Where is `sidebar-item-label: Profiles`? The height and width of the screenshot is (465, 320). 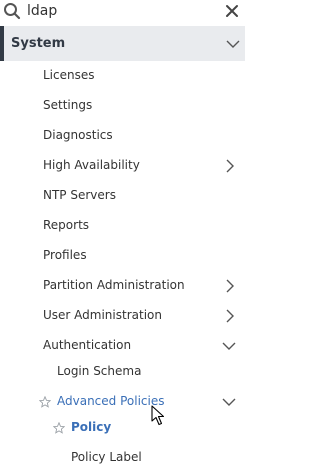
sidebar-item-label: Profiles is located at coordinates (65, 255).